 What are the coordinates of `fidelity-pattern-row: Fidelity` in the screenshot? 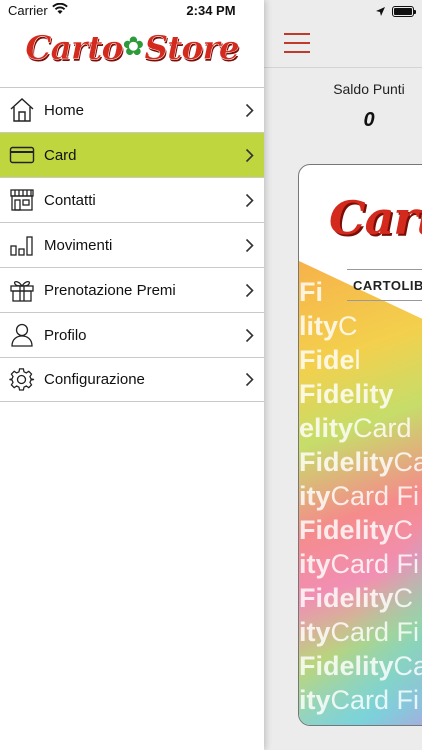 It's located at (346, 394).